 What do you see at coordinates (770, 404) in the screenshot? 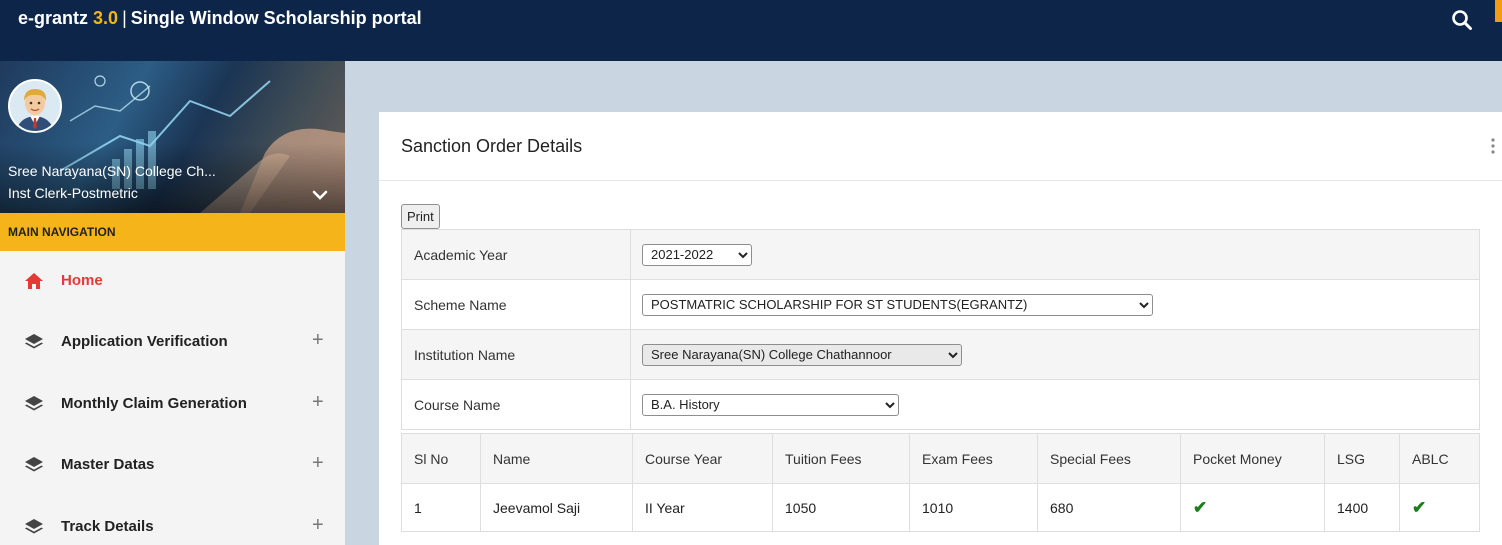
I see `course-name-select: B.A. History` at bounding box center [770, 404].